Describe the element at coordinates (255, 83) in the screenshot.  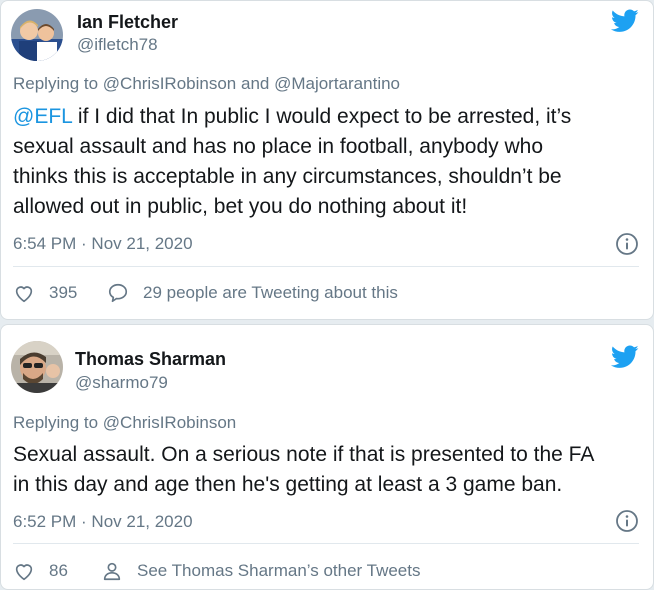
I see `replying-and: and` at that location.